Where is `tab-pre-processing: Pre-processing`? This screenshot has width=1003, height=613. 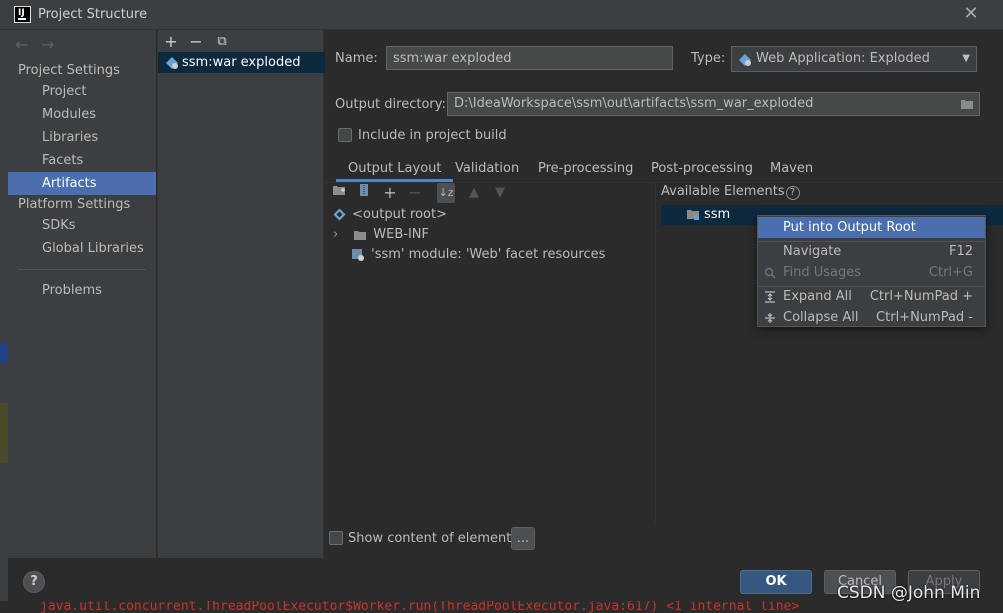 tab-pre-processing: Pre-processing is located at coordinates (585, 170).